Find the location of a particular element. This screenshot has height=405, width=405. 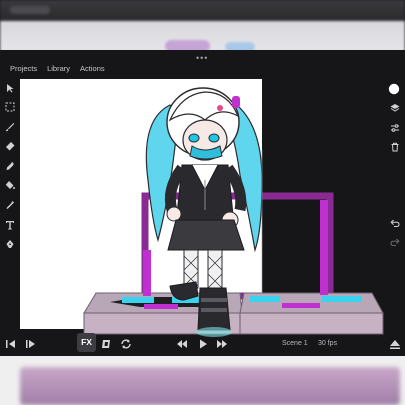

playback-bar: Scene 1 30 fps is located at coordinates (202, 344).